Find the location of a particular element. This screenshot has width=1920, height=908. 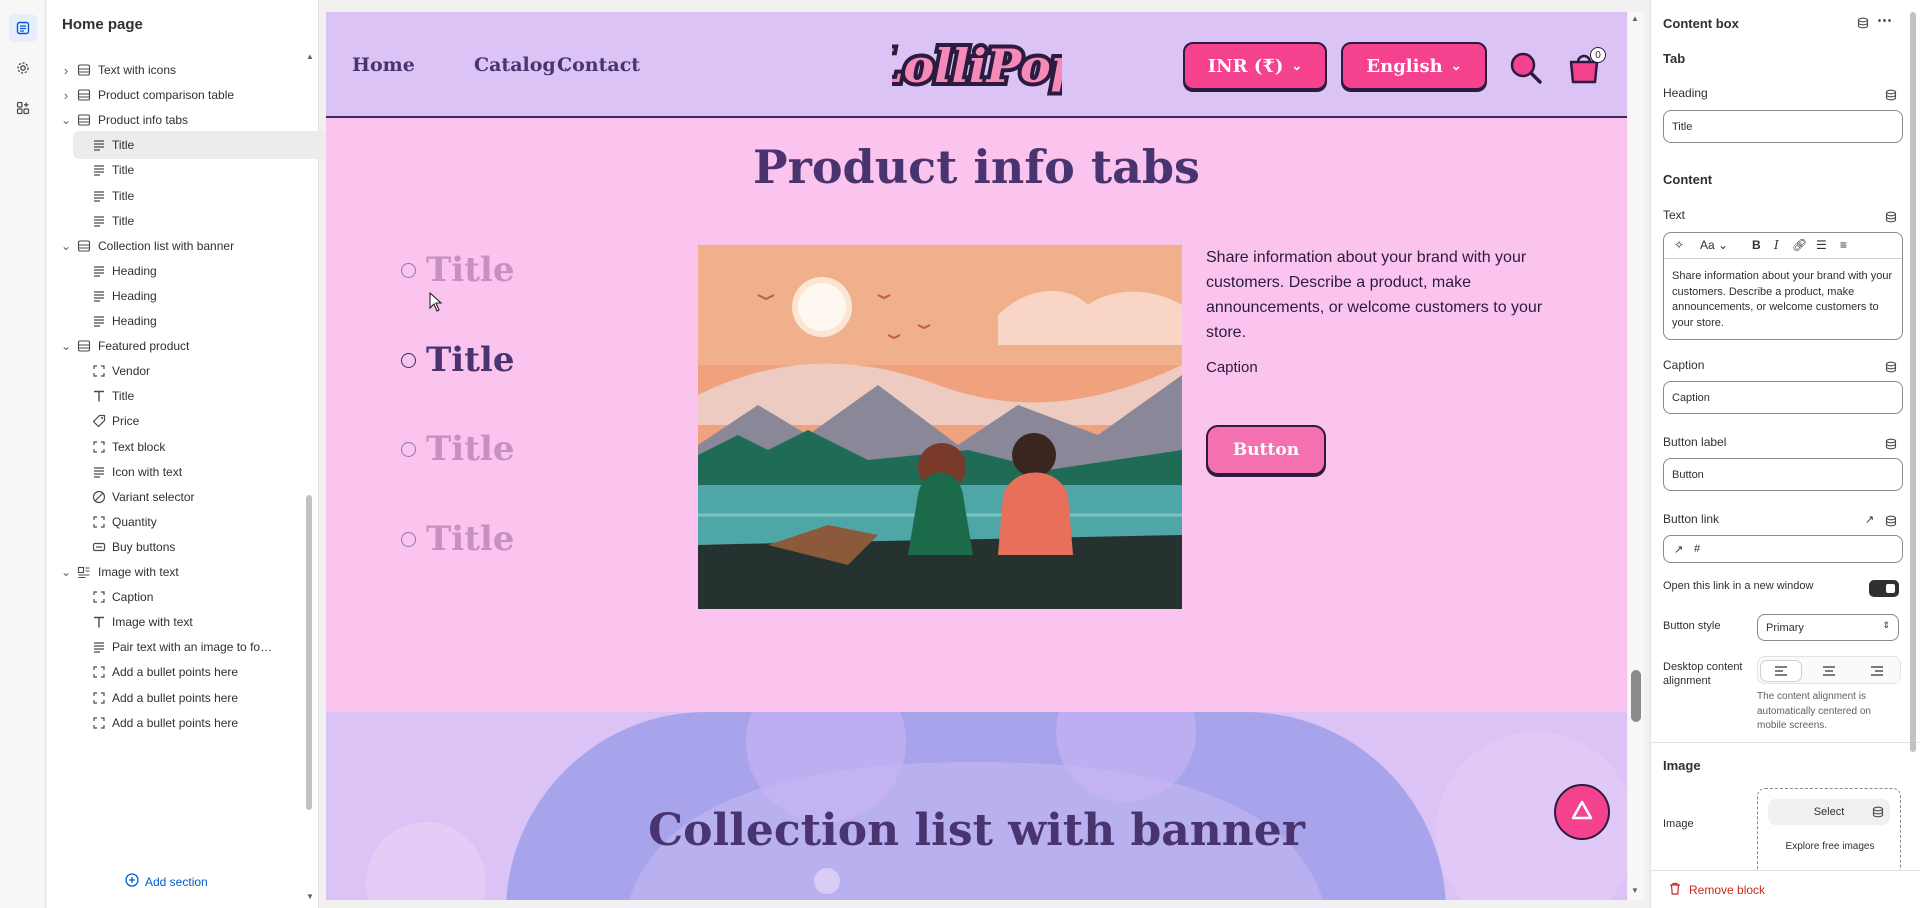

settings-gear-icon is located at coordinates (23, 68).